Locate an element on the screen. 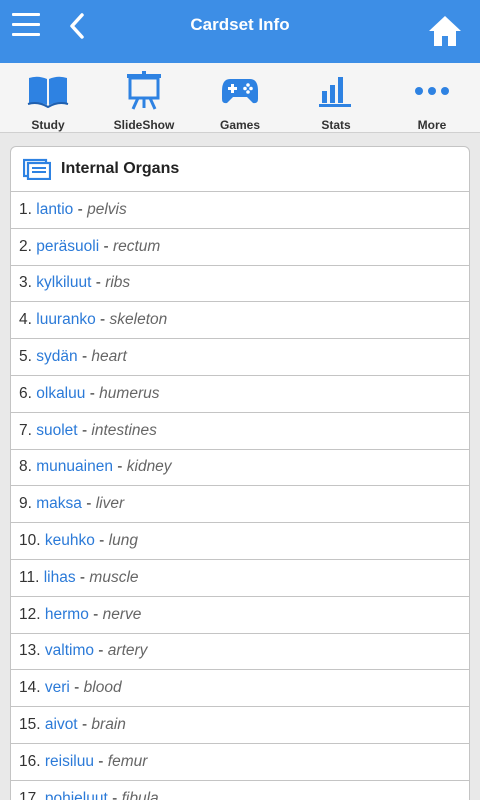 The width and height of the screenshot is (480, 800). games-label: Games is located at coordinates (240, 125).